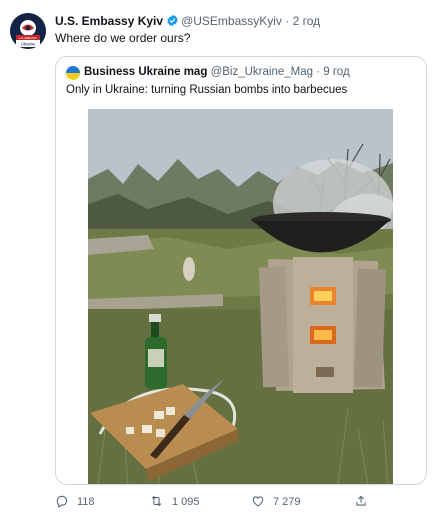 This screenshot has width=437, height=517. Describe the element at coordinates (231, 21) in the screenshot. I see `author-handle: @USEmbassyKyiv` at that location.